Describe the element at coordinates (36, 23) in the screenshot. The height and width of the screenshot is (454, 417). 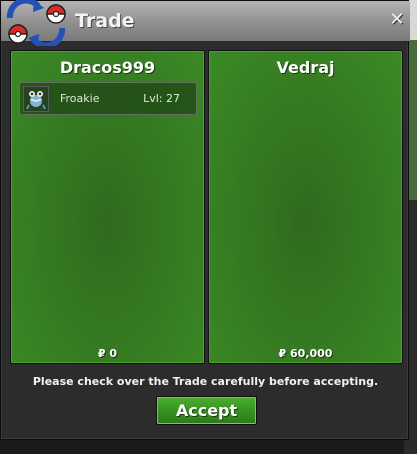
I see `trade-swap-icon` at that location.